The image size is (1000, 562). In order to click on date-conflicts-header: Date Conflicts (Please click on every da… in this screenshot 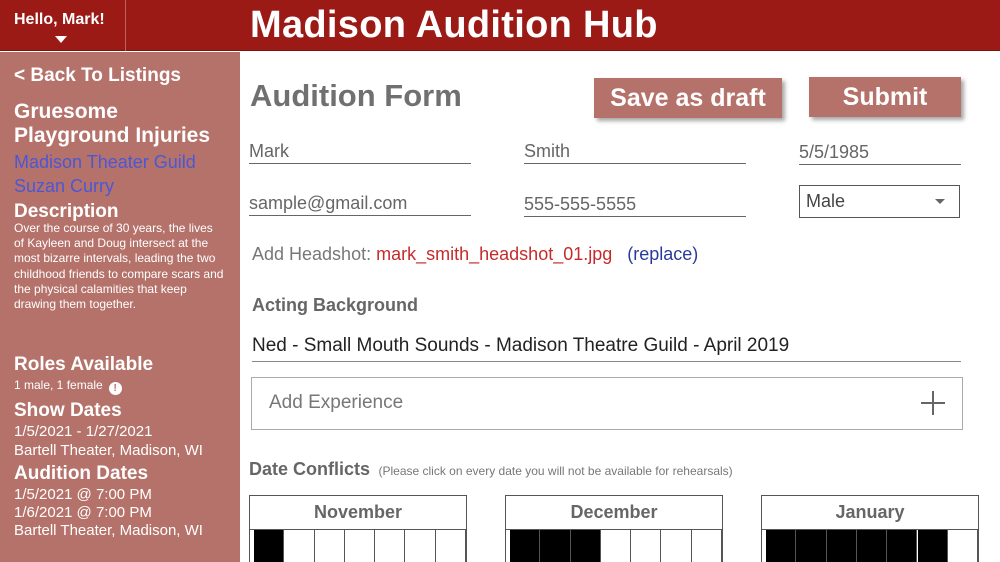, I will do `click(491, 469)`.